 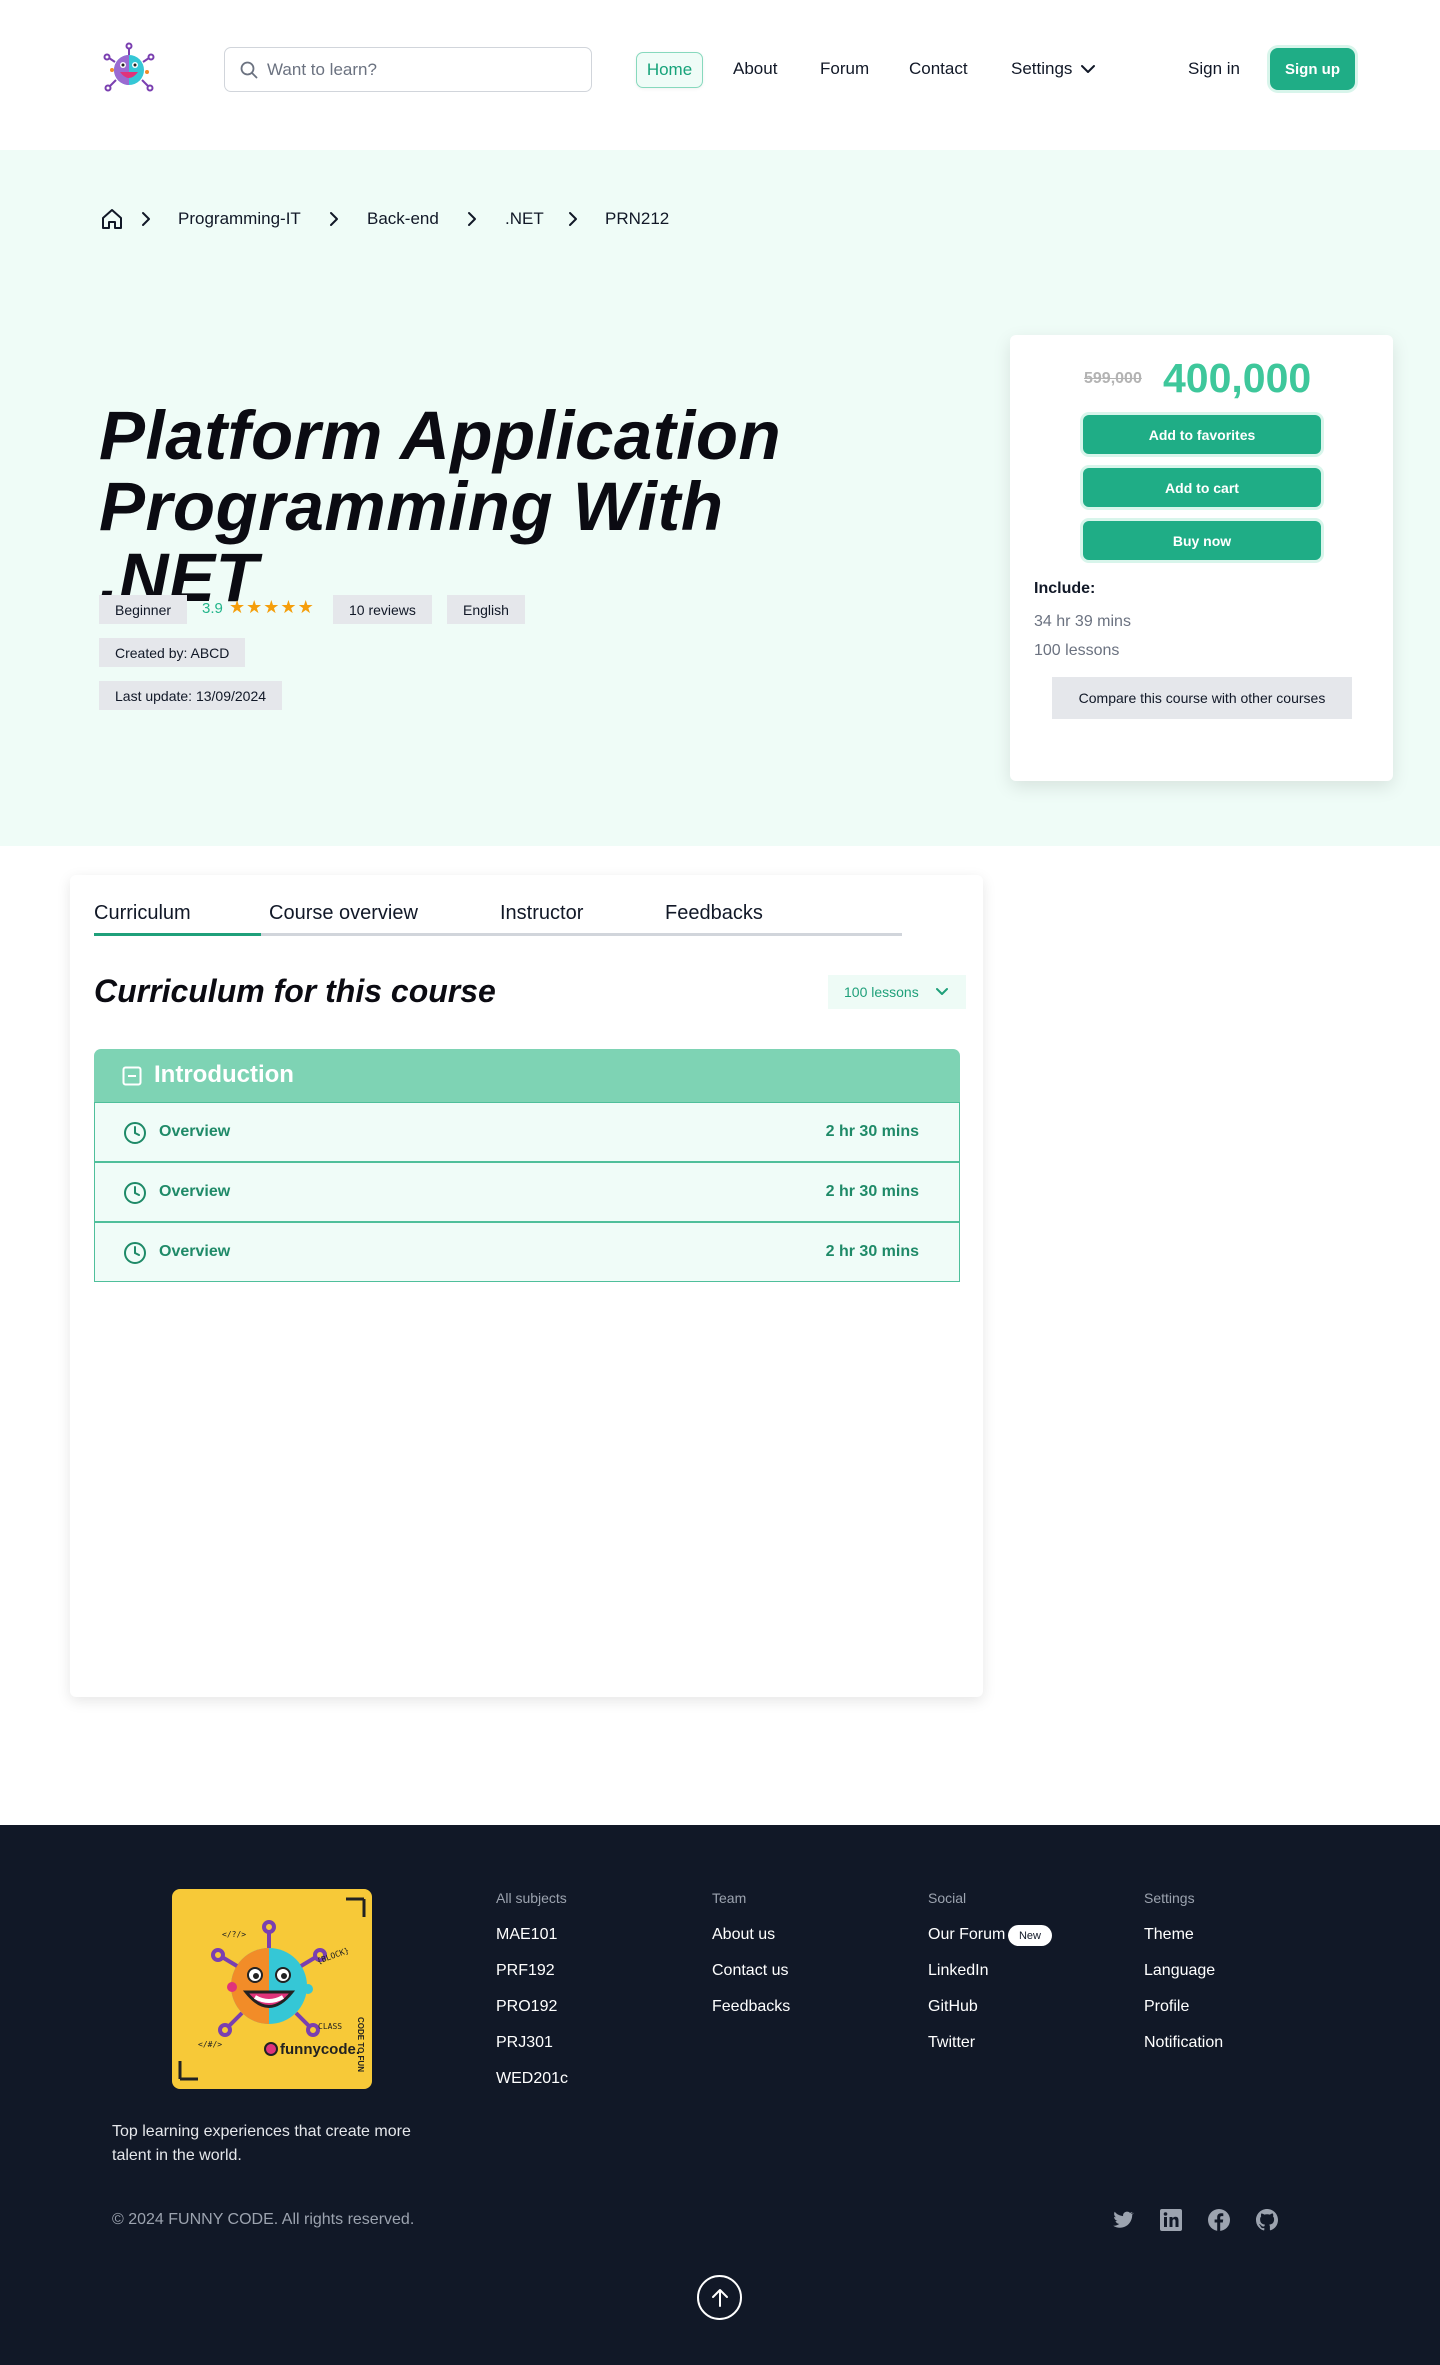 I want to click on footer-heading: Social, so click(x=947, y=1898).